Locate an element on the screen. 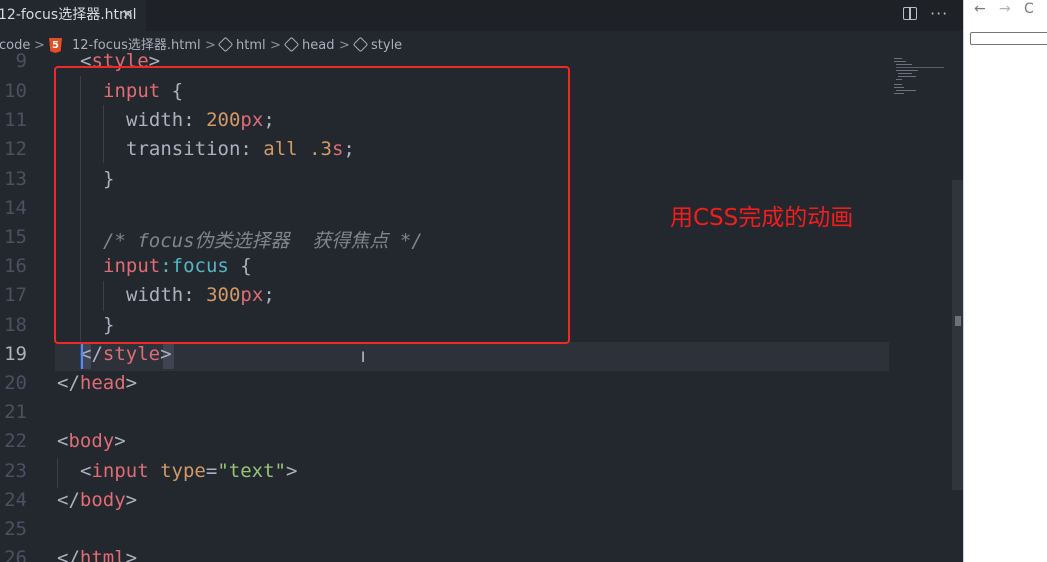 This screenshot has width=1047, height=562. tab-12-focus-html: 12-focus选择器.html ✕ is located at coordinates (73, 15).